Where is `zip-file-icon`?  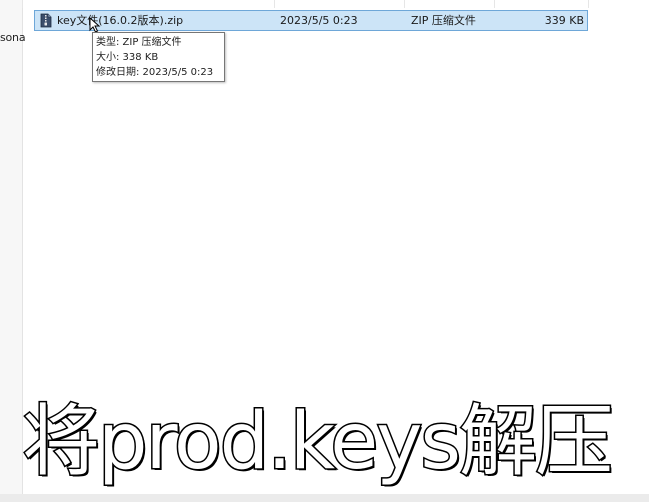
zip-file-icon is located at coordinates (46, 20).